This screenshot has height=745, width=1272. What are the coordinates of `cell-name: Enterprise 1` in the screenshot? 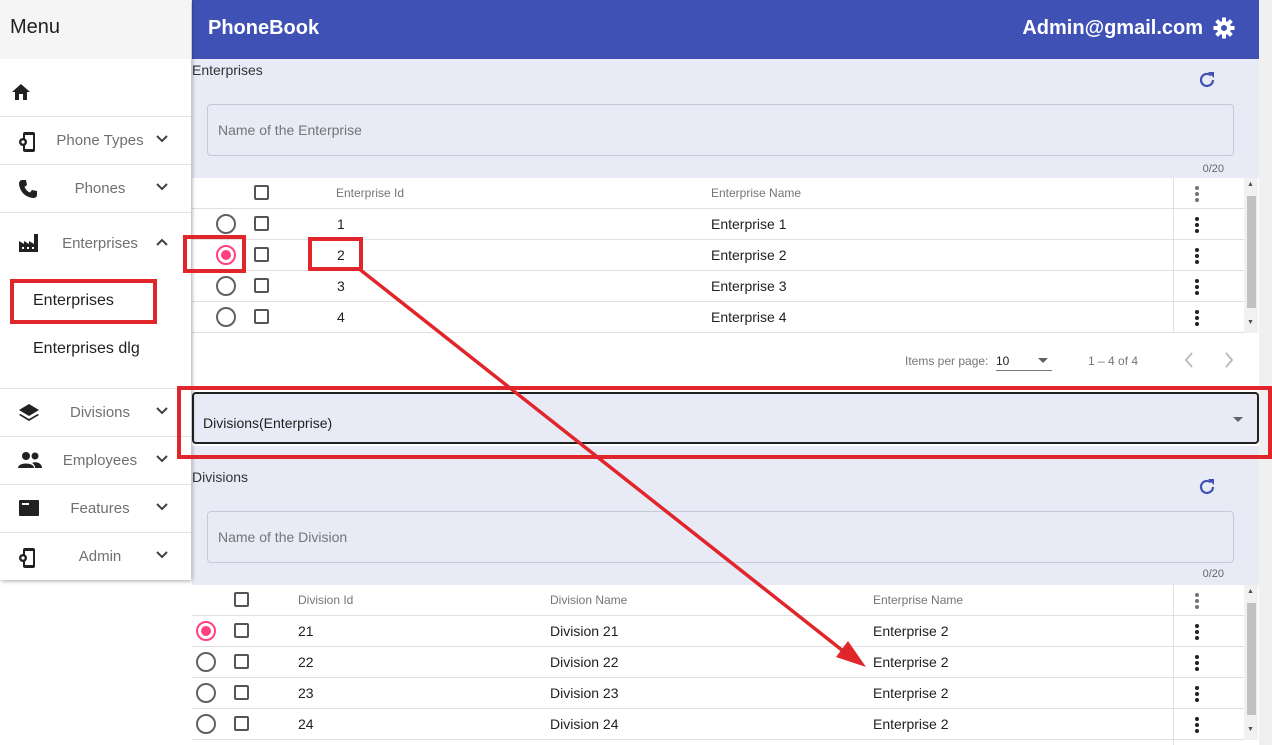 It's located at (749, 224).